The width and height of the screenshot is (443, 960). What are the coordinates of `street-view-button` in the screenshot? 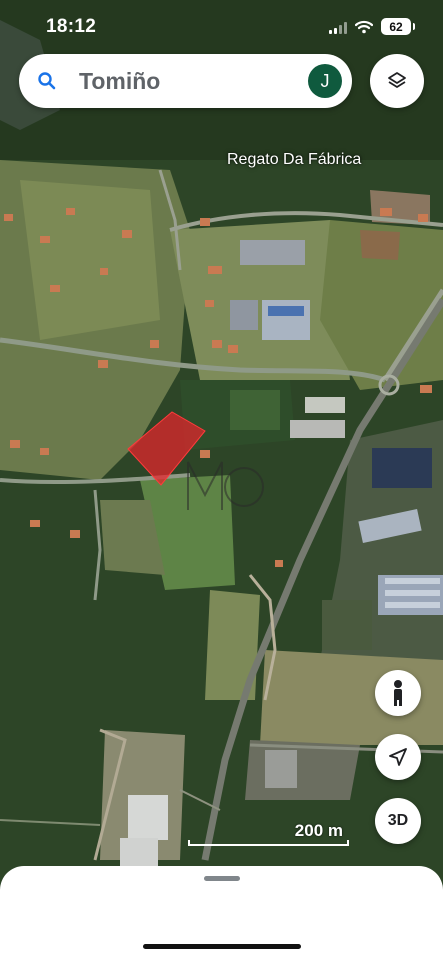 It's located at (398, 693).